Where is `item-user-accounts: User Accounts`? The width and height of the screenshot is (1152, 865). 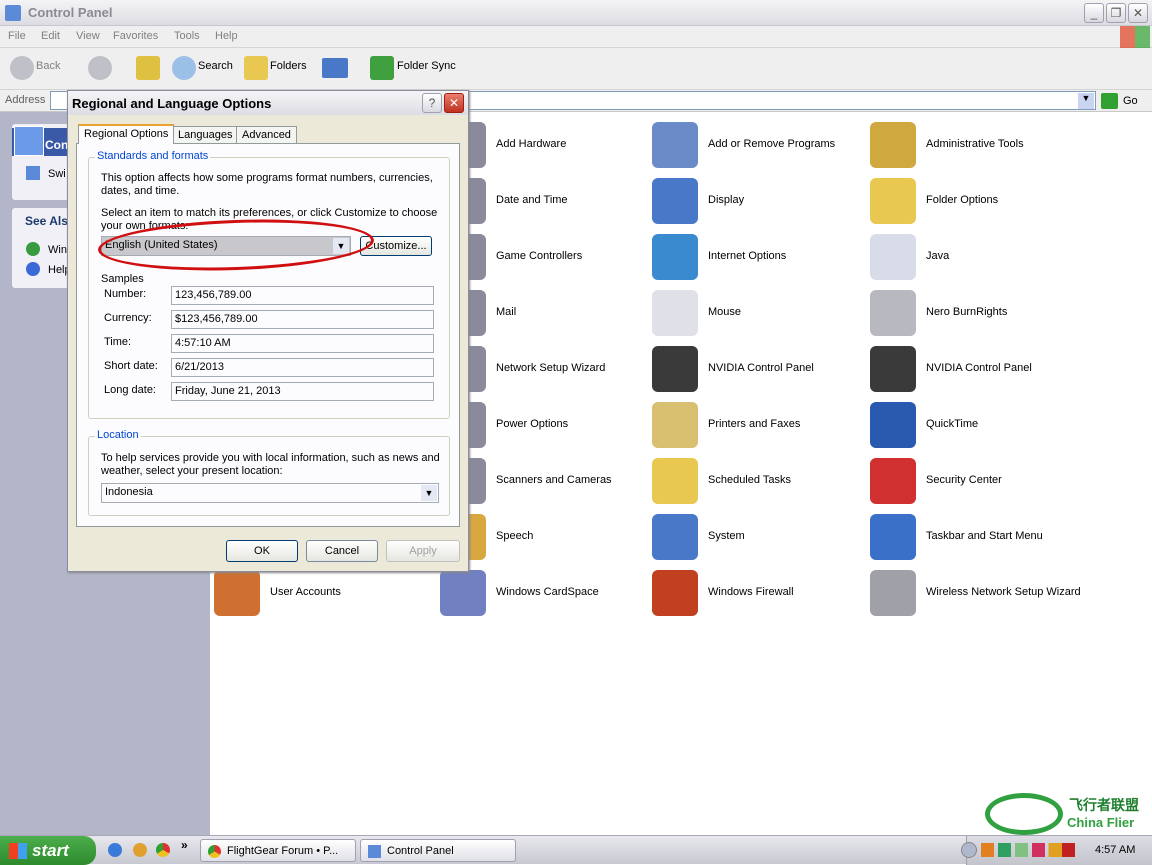
item-user-accounts: User Accounts is located at coordinates (324, 594).